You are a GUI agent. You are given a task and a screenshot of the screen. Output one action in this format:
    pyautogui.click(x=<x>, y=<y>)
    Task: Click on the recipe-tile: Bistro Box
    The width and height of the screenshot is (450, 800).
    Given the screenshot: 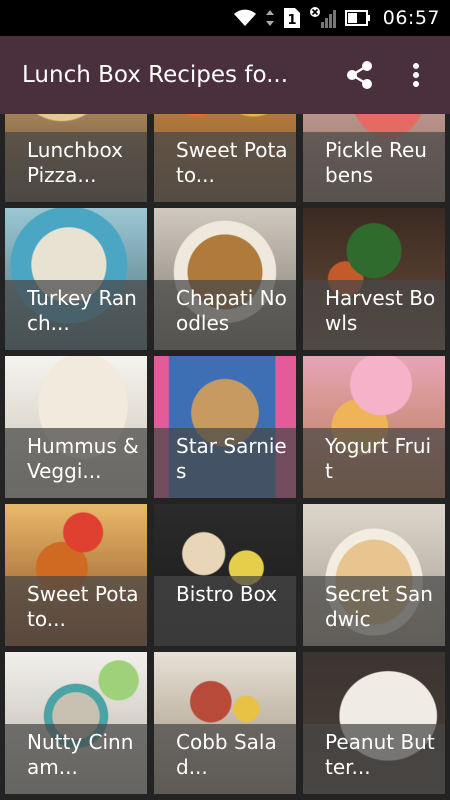 What is the action you would take?
    pyautogui.click(x=225, y=575)
    